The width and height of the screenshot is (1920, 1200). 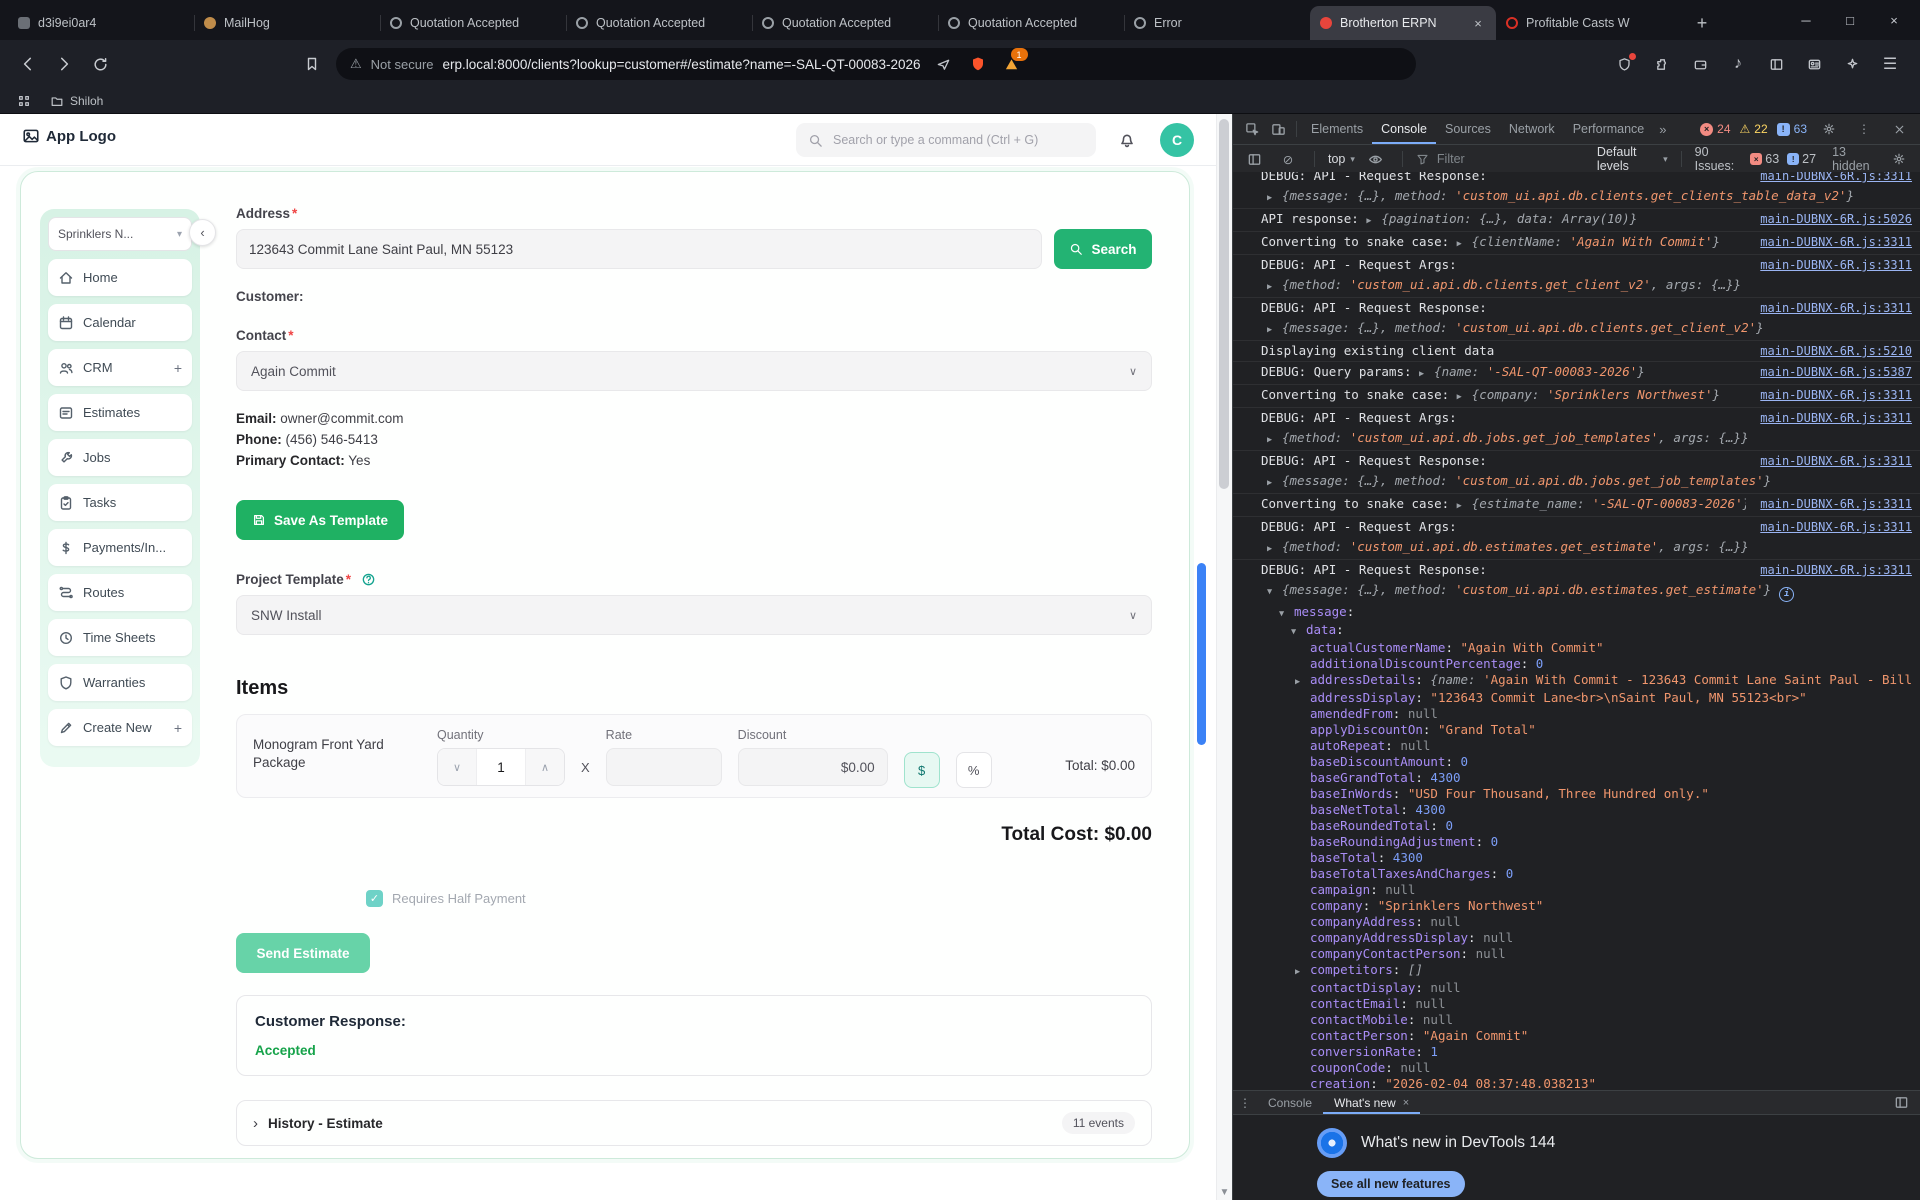 I want to click on menu-icon: ☰, so click(x=1890, y=64).